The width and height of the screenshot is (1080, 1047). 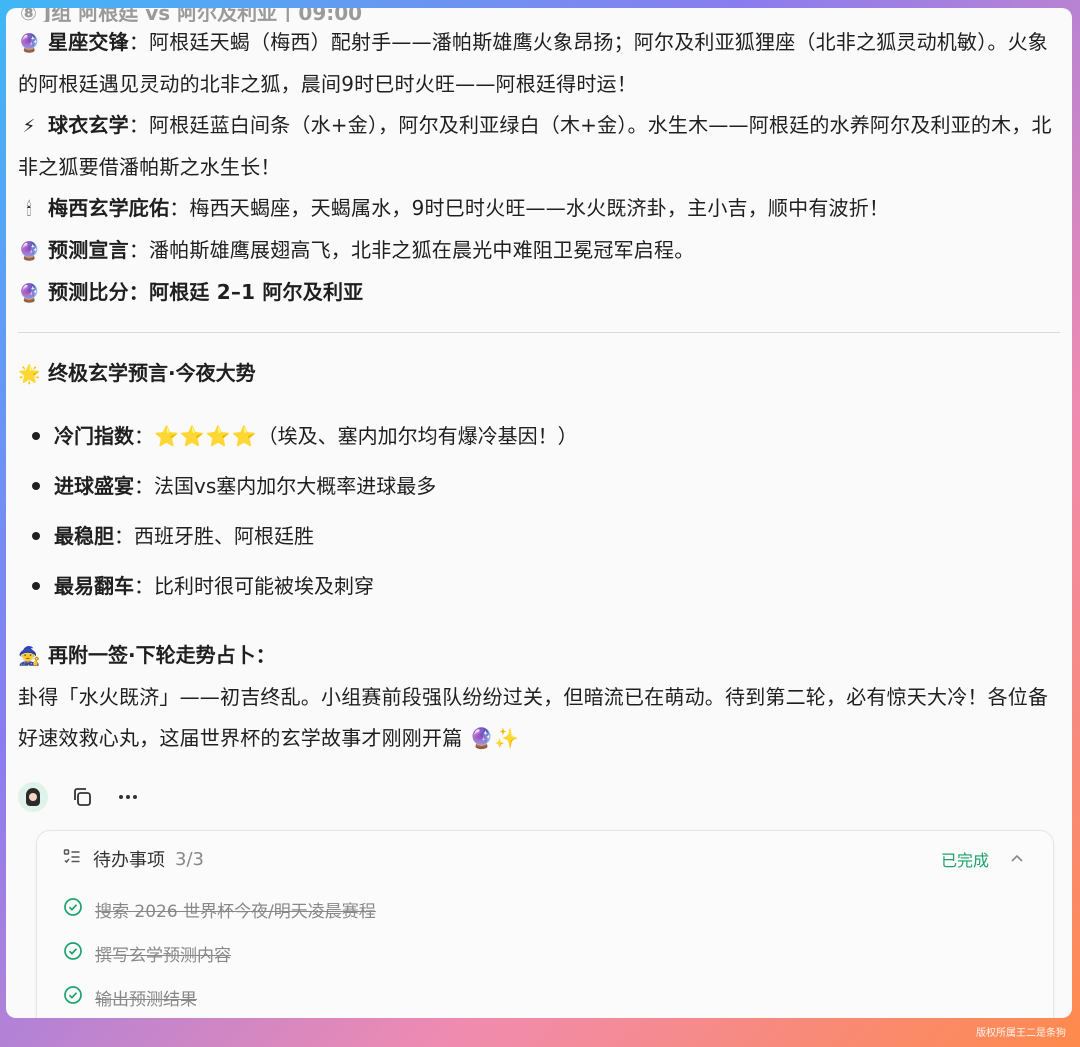 I want to click on paragraph-label: 球衣玄学, so click(x=88, y=125).